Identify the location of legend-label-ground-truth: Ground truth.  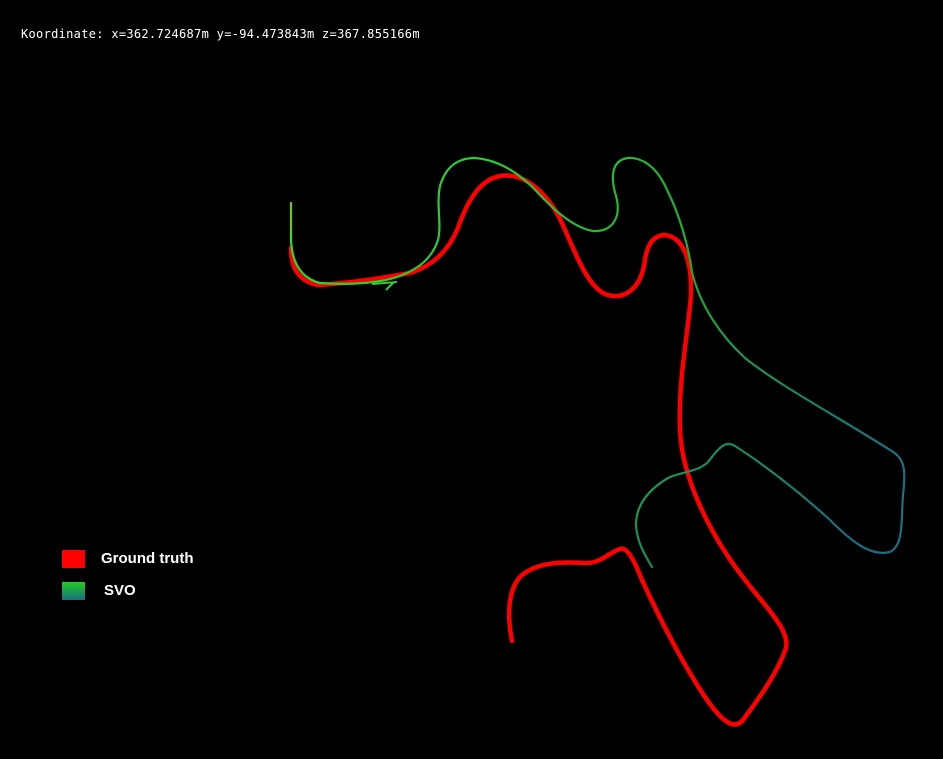
(147, 558).